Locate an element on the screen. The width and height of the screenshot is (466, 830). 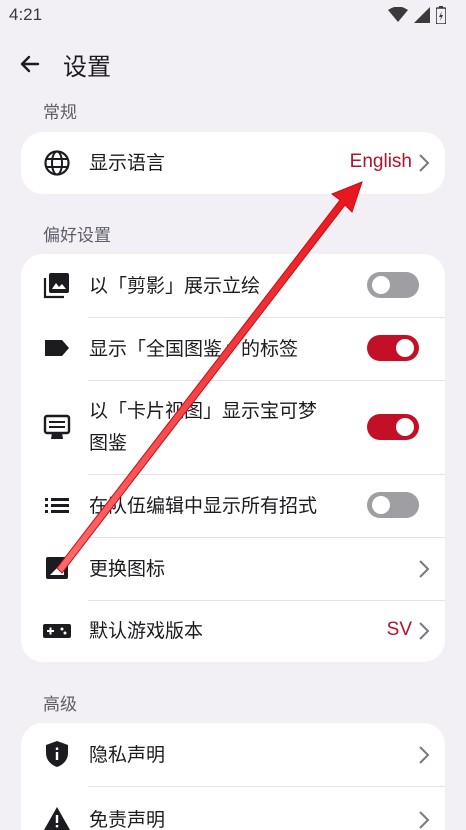
status-time: 4:21 is located at coordinates (26, 14).